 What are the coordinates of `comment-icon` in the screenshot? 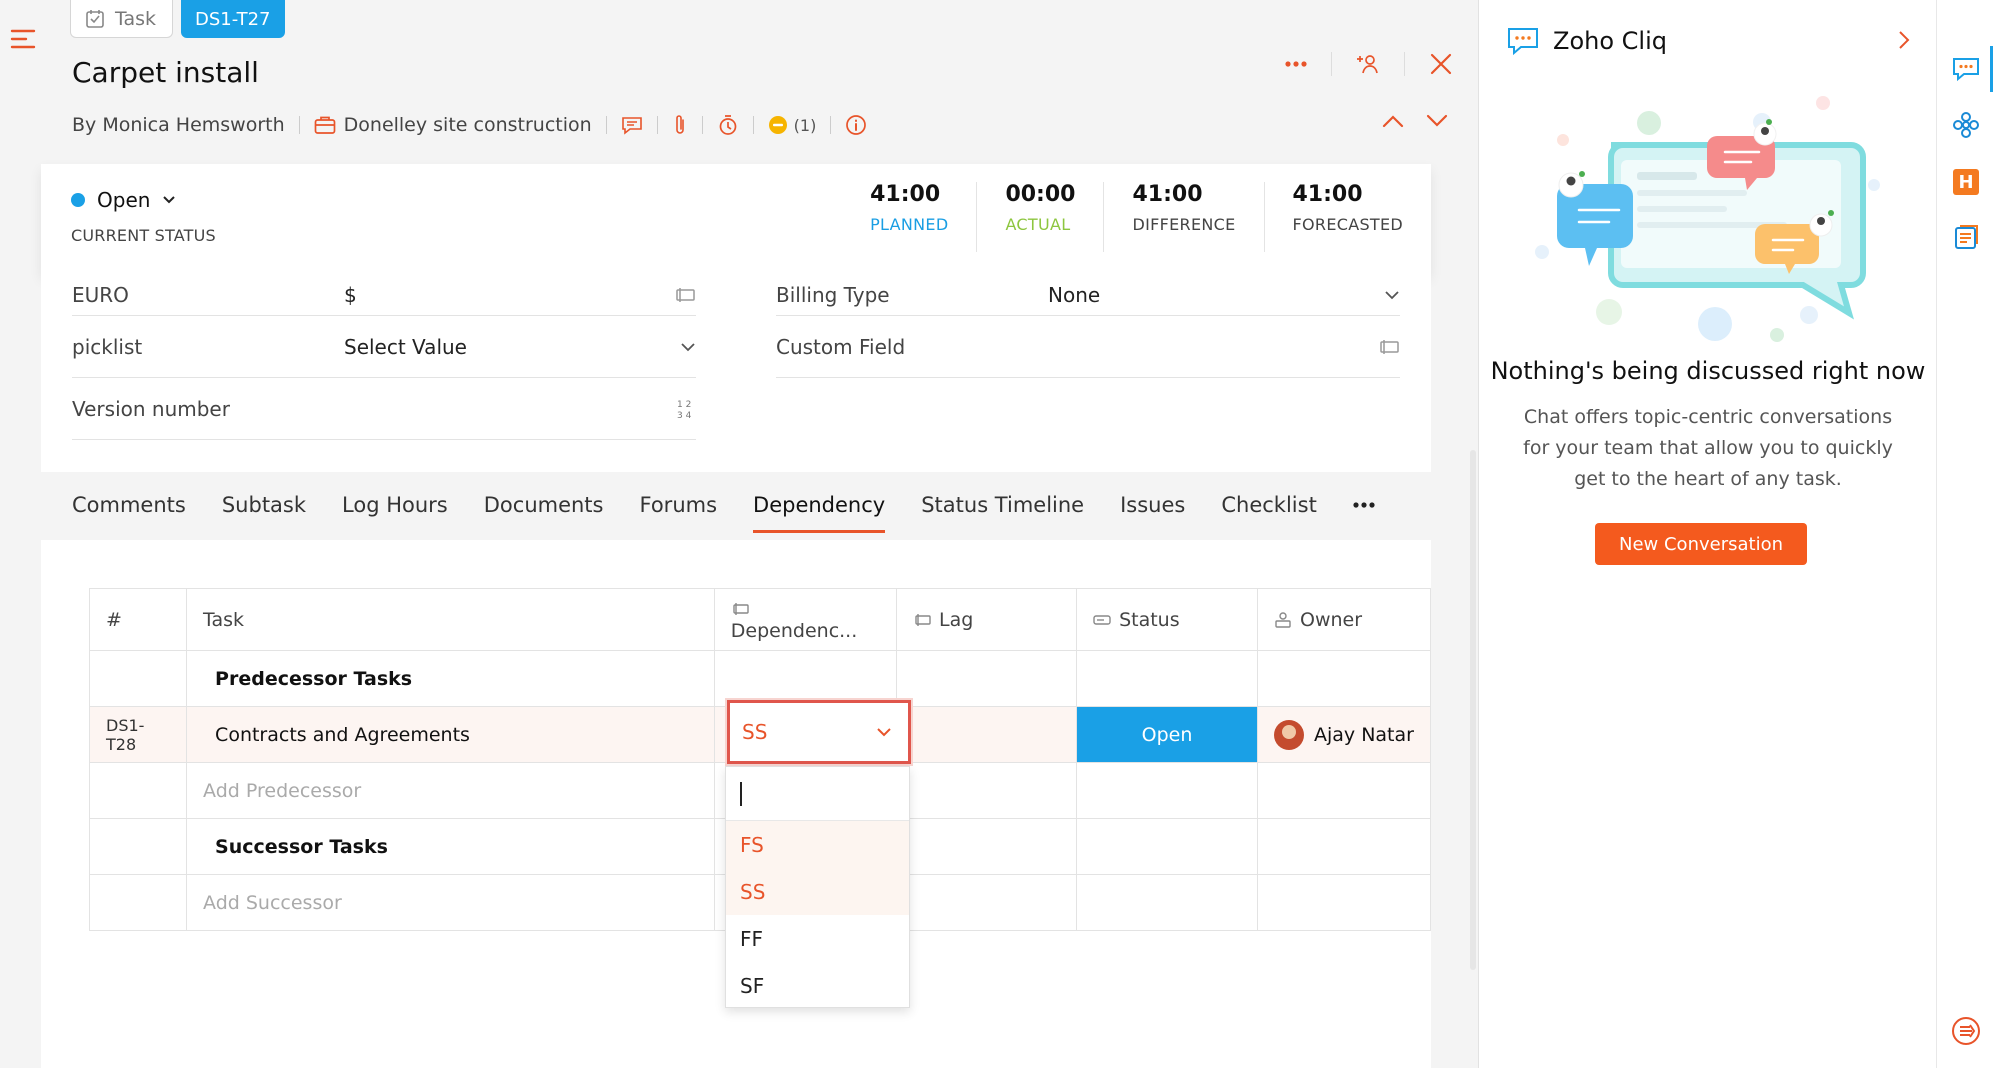 It's located at (632, 125).